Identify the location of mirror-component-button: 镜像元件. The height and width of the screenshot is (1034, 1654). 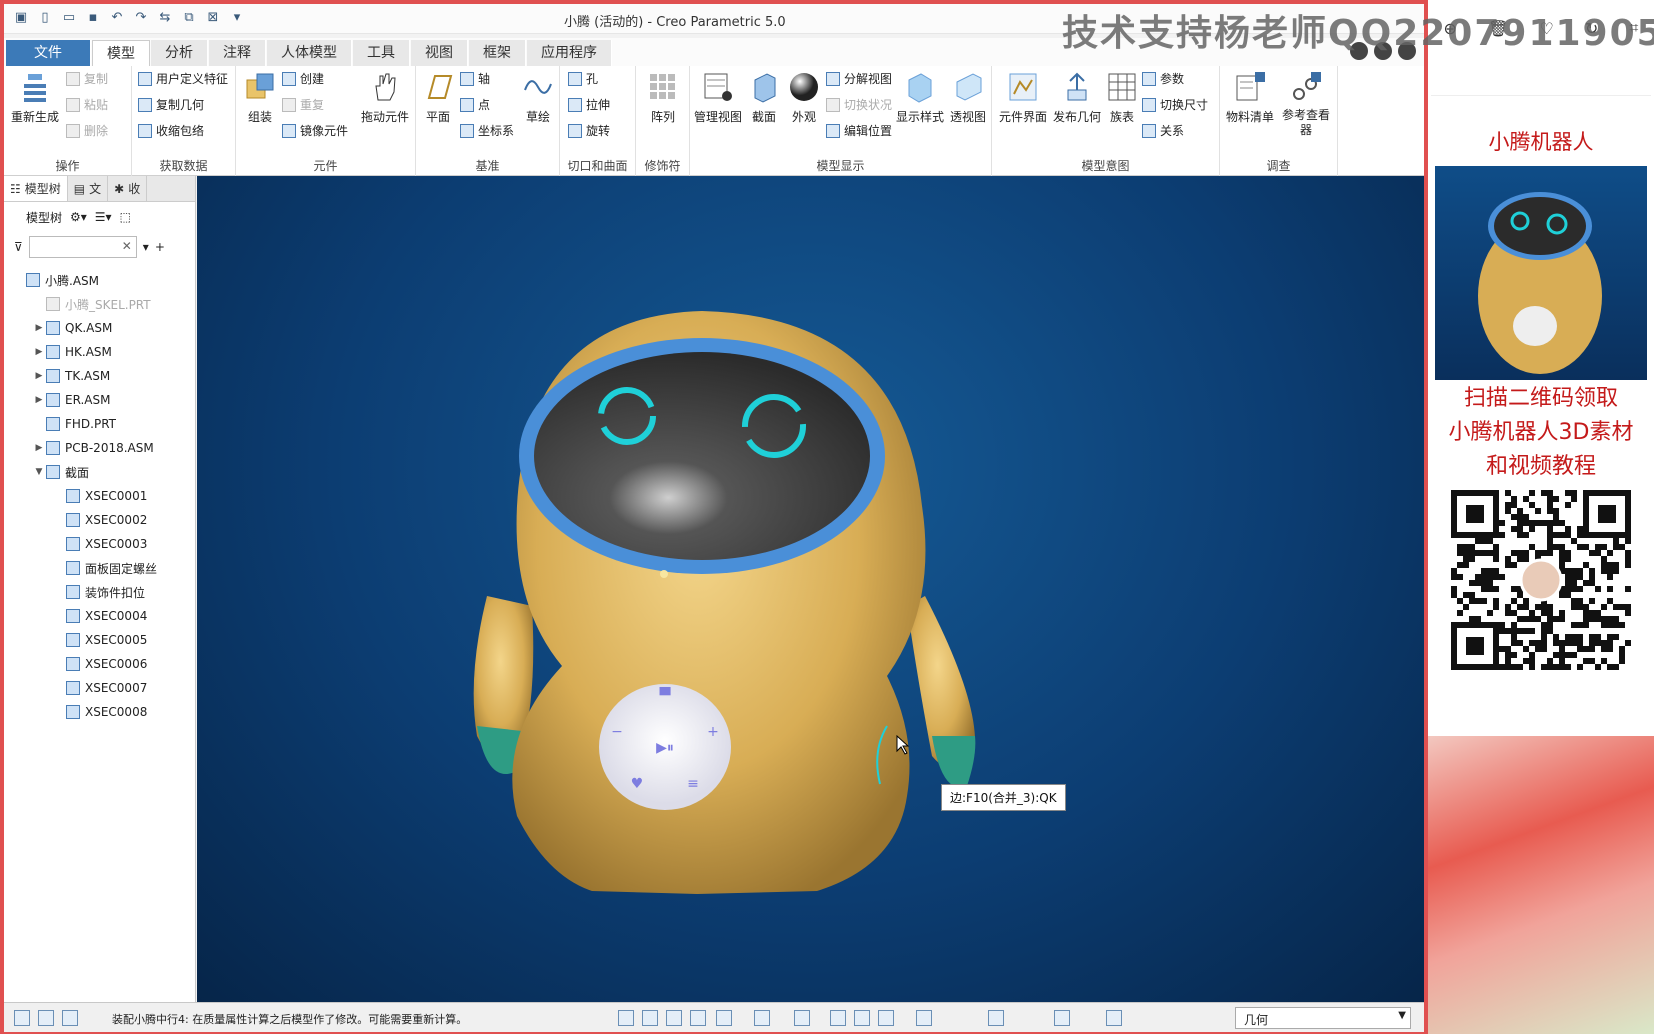
(315, 130).